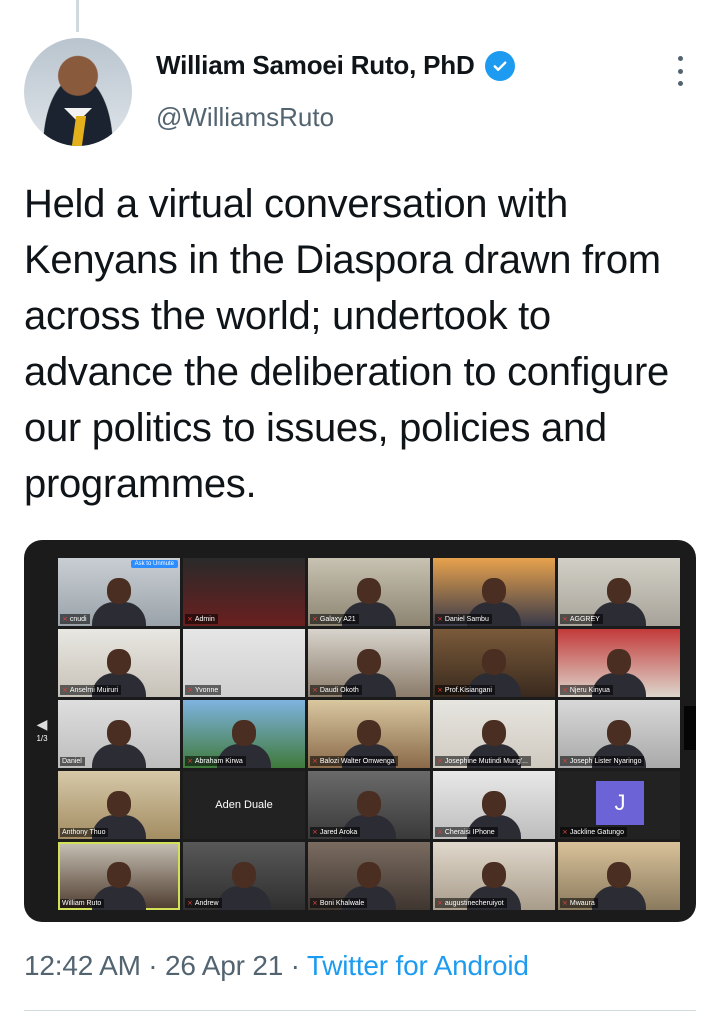 This screenshot has height=1023, width=720. I want to click on participant-tile: ⨯ Galaxy A21, so click(369, 592).